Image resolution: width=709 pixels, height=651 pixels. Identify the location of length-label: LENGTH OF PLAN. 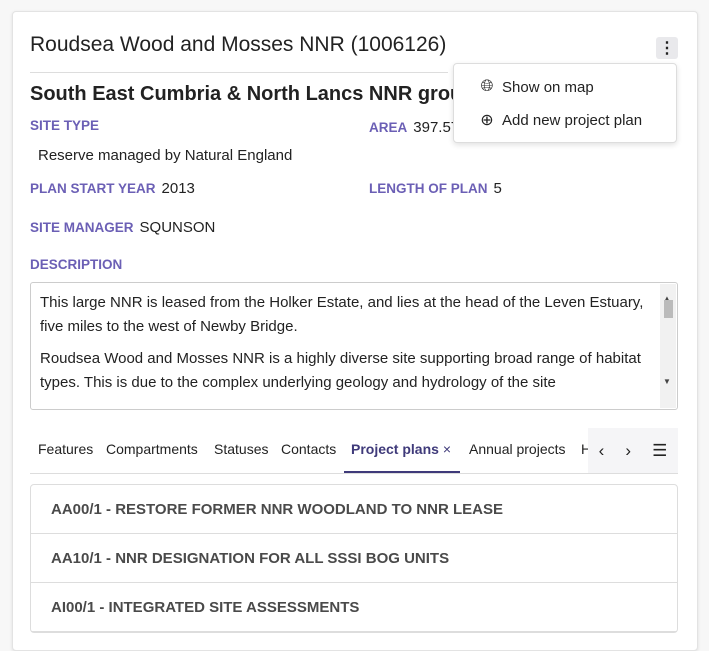
(428, 188).